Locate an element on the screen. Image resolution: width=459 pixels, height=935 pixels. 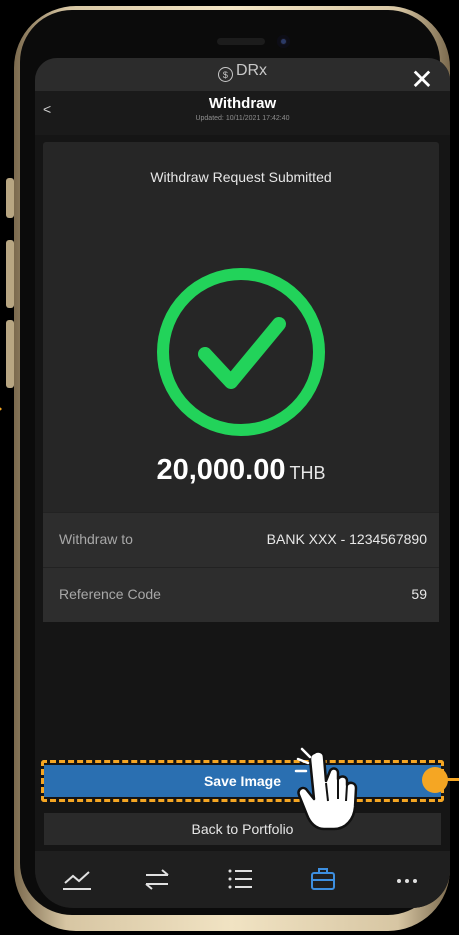
annotation-arrow-left is located at coordinates (1, 409).